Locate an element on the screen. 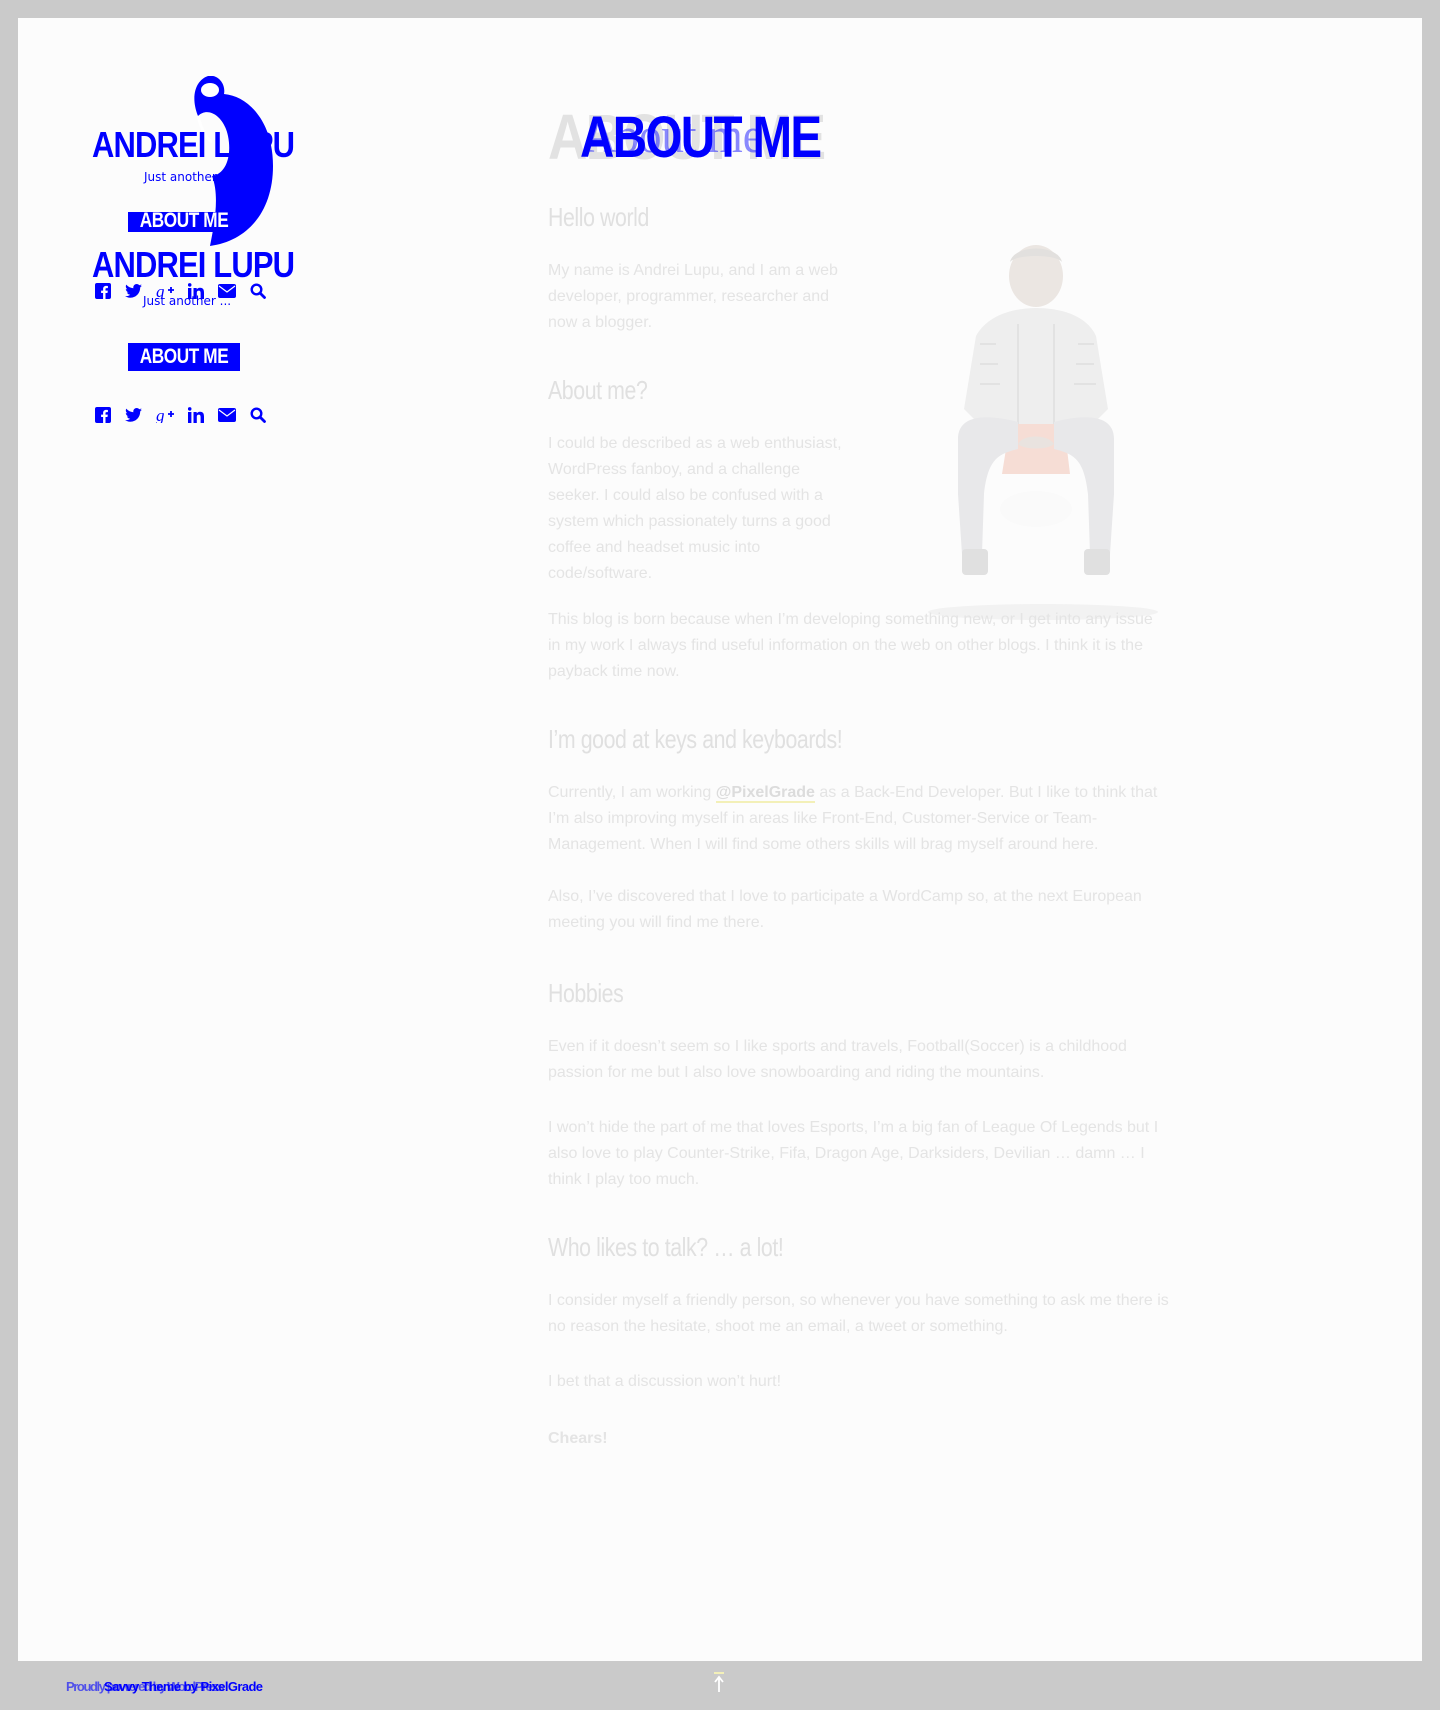 The image size is (1440, 1710). search-icon is located at coordinates (257, 415).